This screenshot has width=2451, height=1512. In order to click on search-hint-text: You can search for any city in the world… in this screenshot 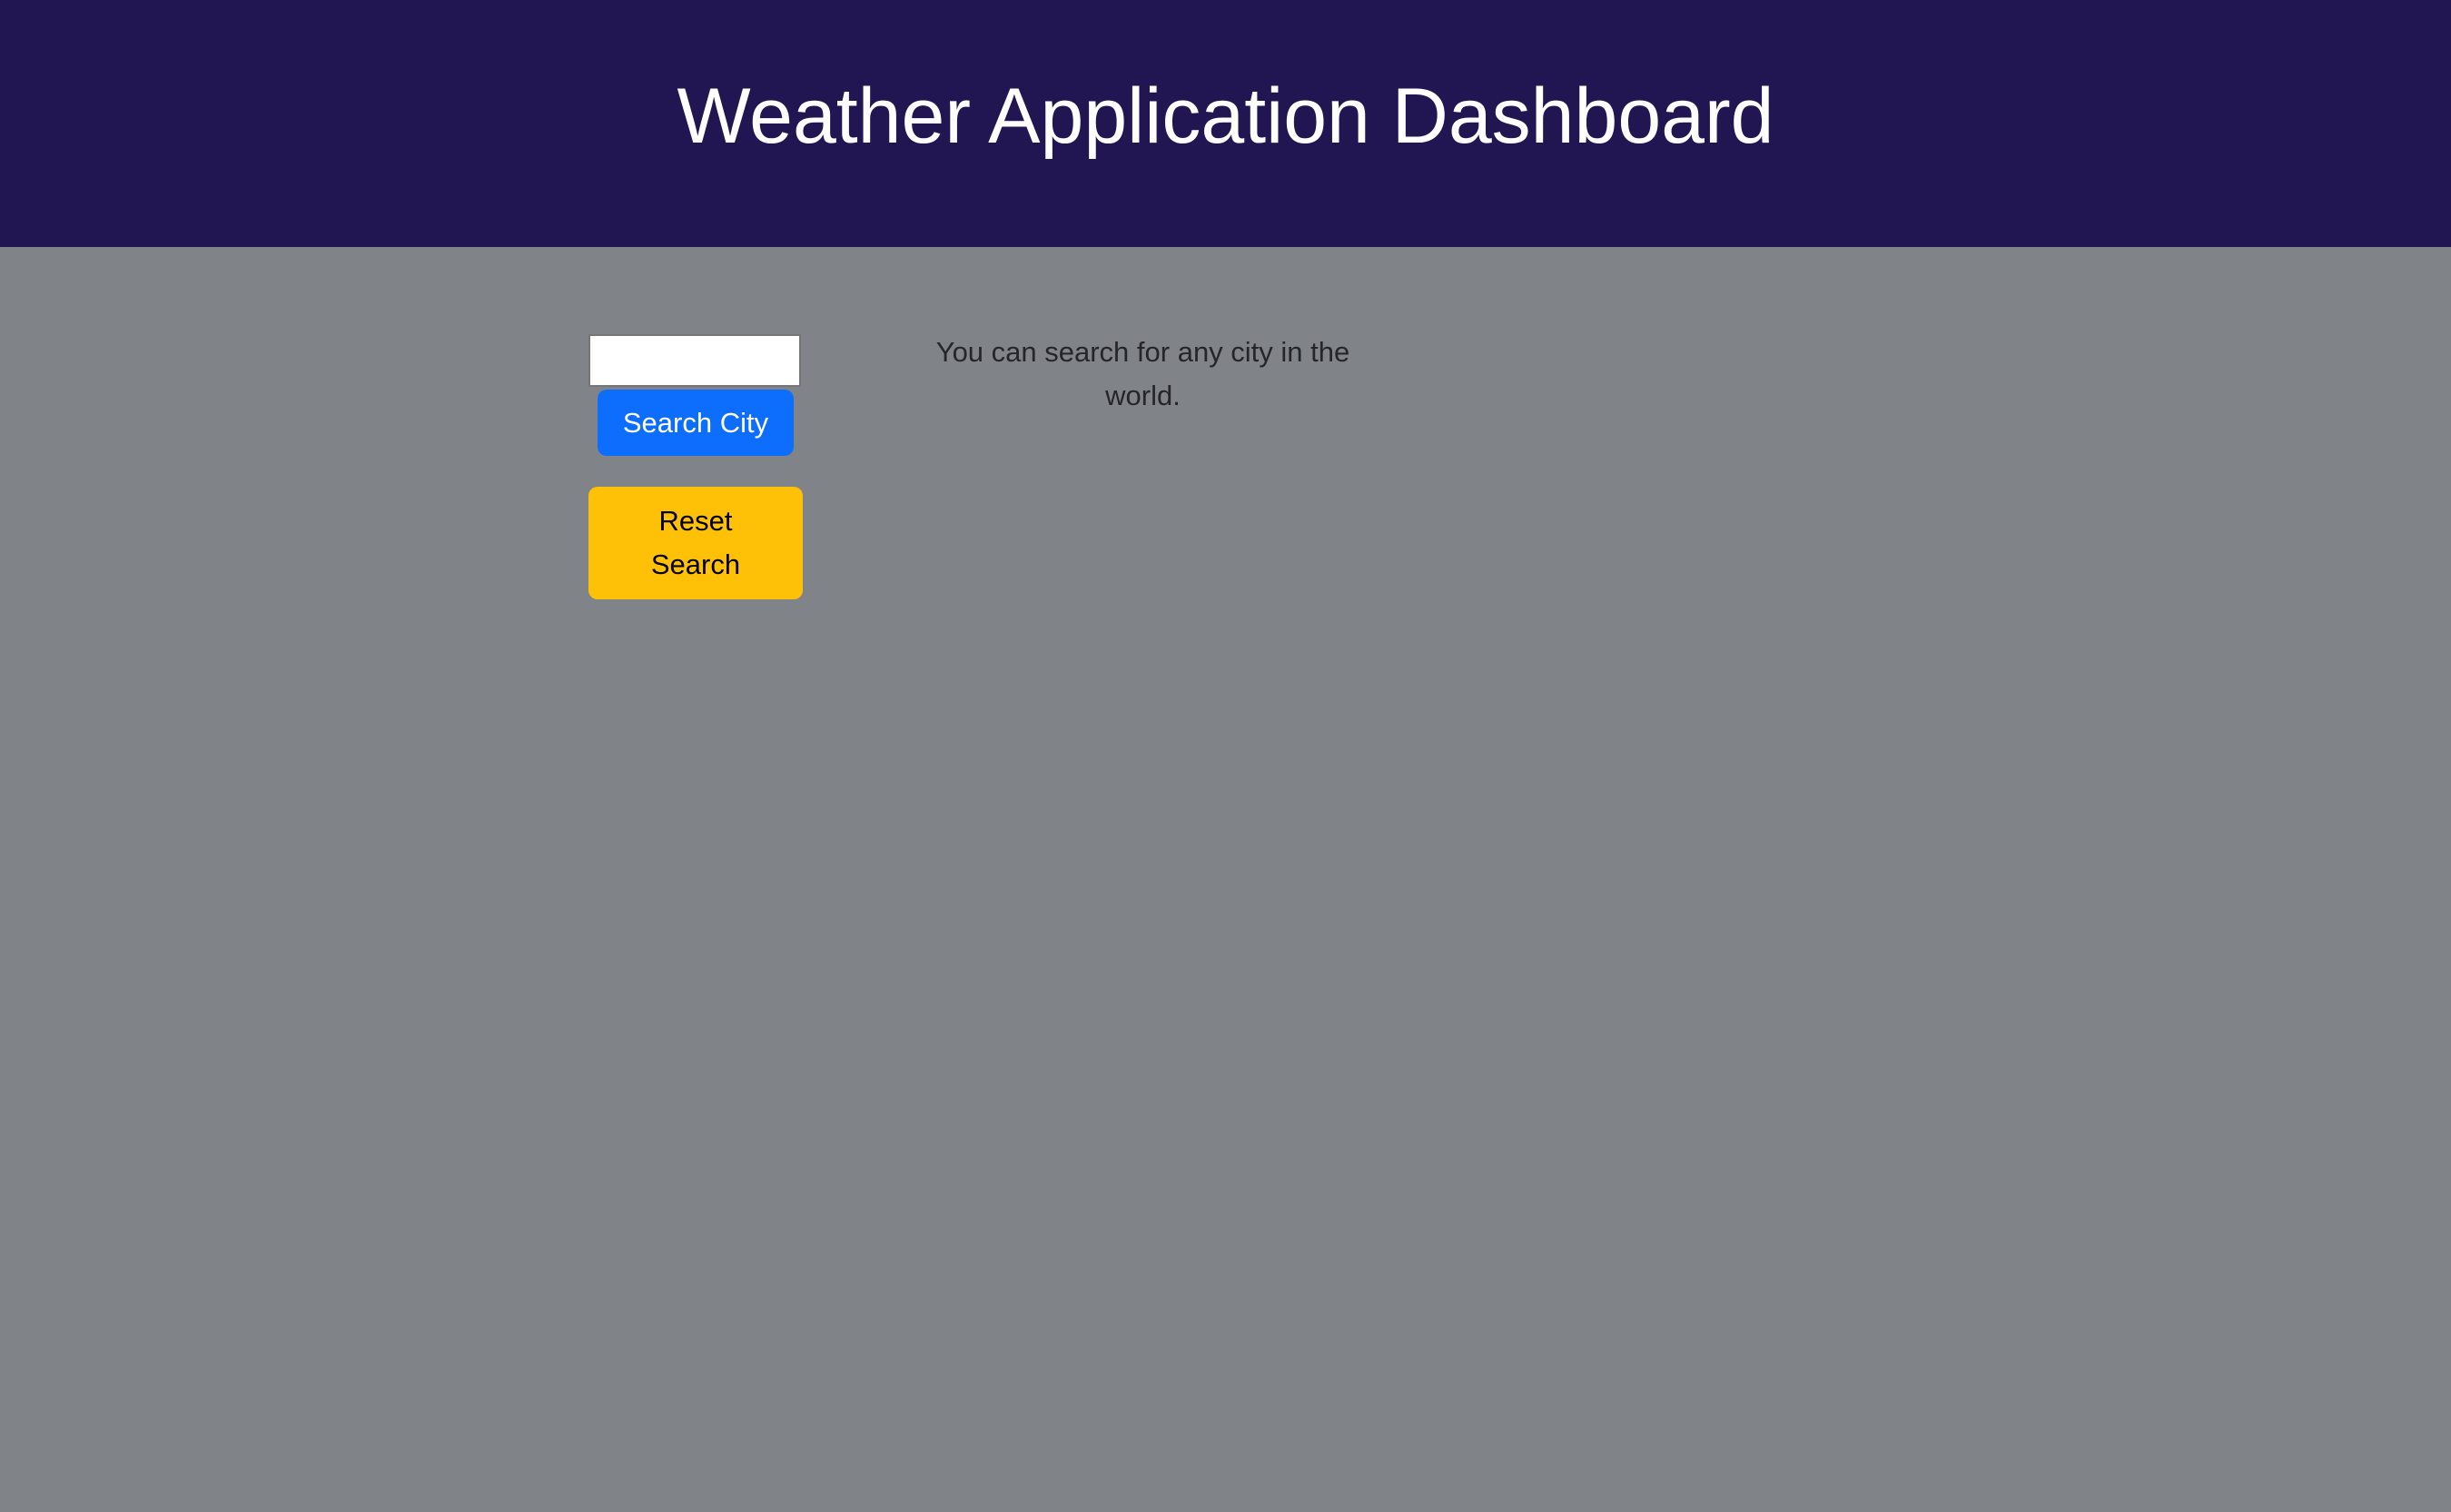, I will do `click(1143, 374)`.